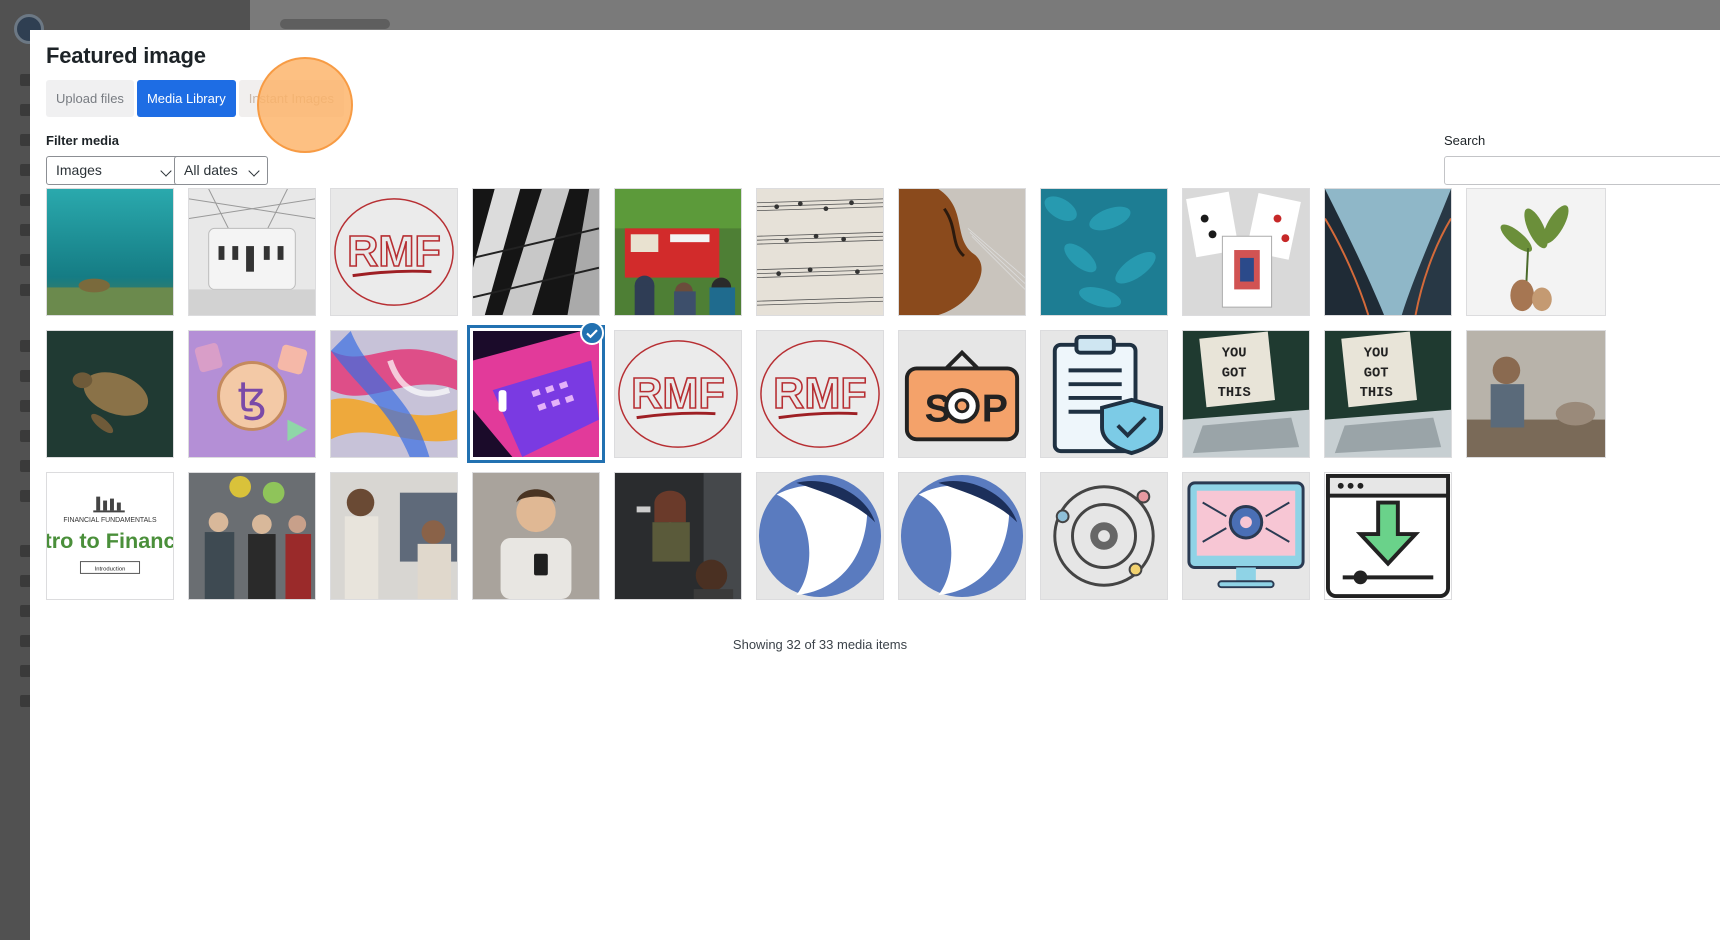 This screenshot has width=1720, height=940. Describe the element at coordinates (820, 644) in the screenshot. I see `media-count-text: Showing 32 of 33 media items` at that location.